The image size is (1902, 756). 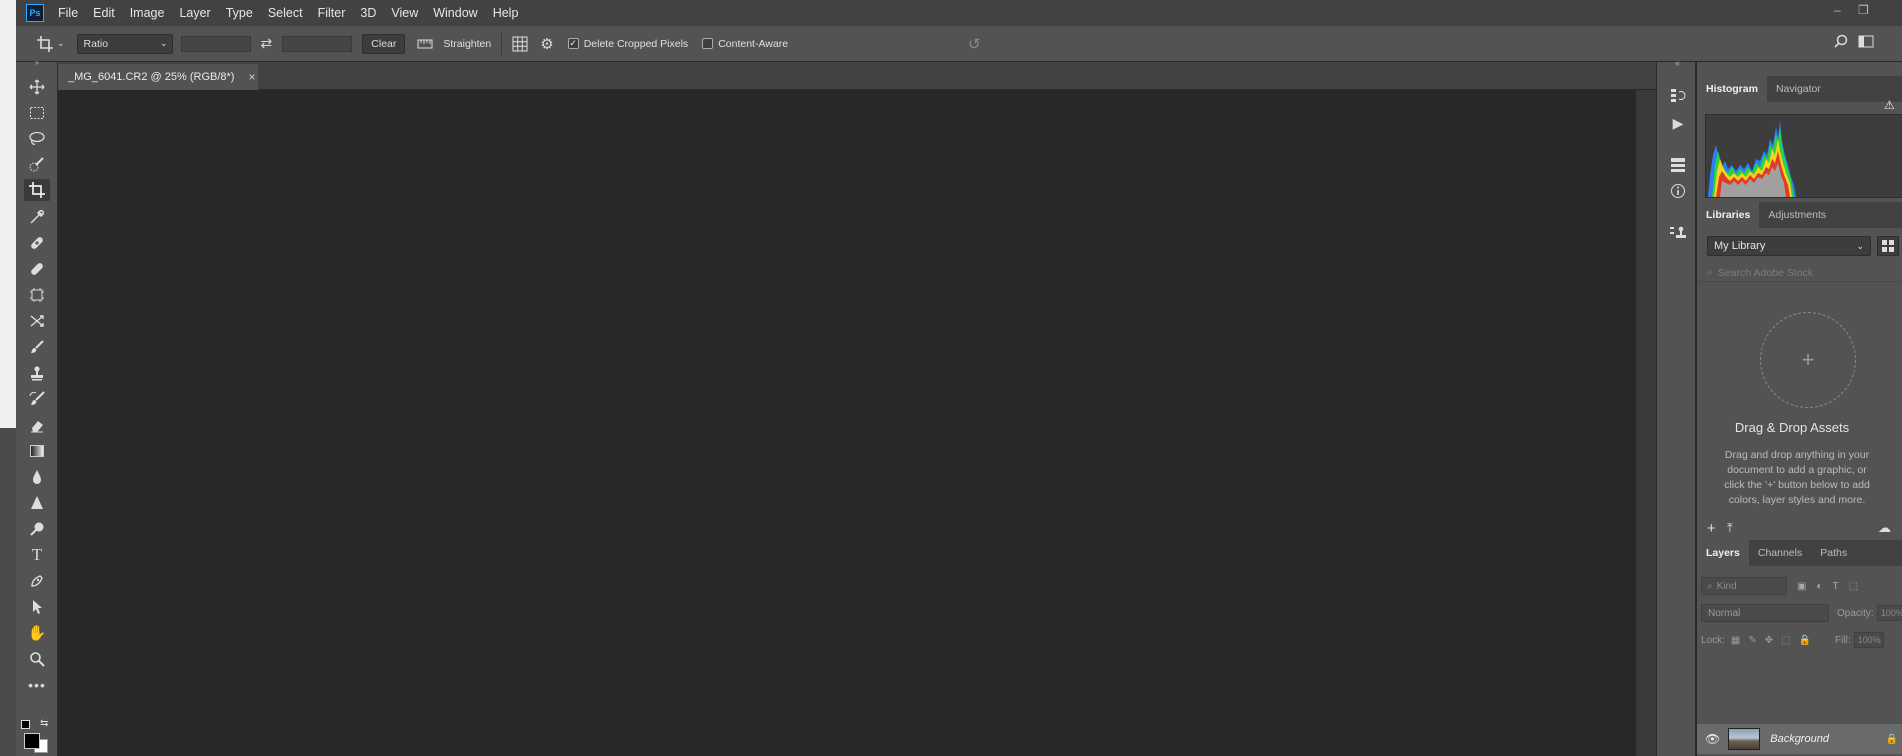 What do you see at coordinates (1789, 246) in the screenshot?
I see `library-select: My Library ⌄` at bounding box center [1789, 246].